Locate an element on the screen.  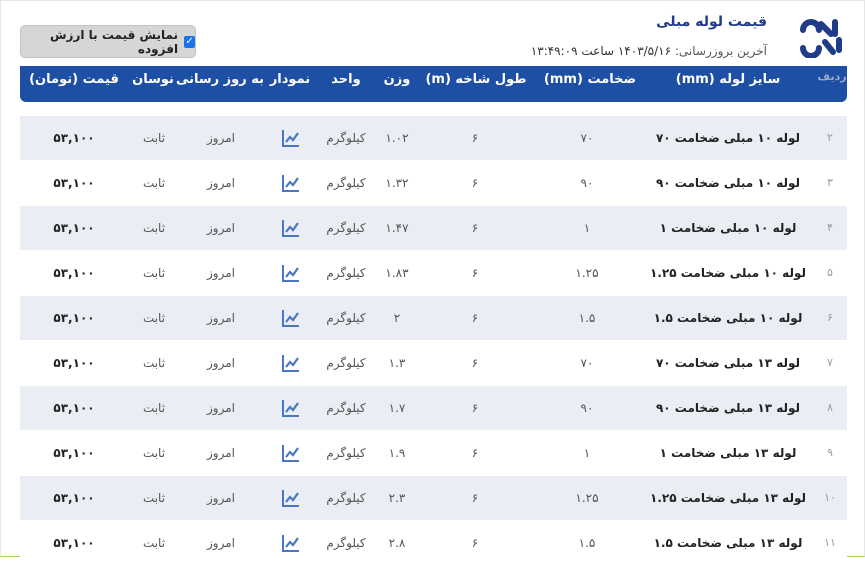
row-weight: ۱.۸۳ is located at coordinates (397, 273).